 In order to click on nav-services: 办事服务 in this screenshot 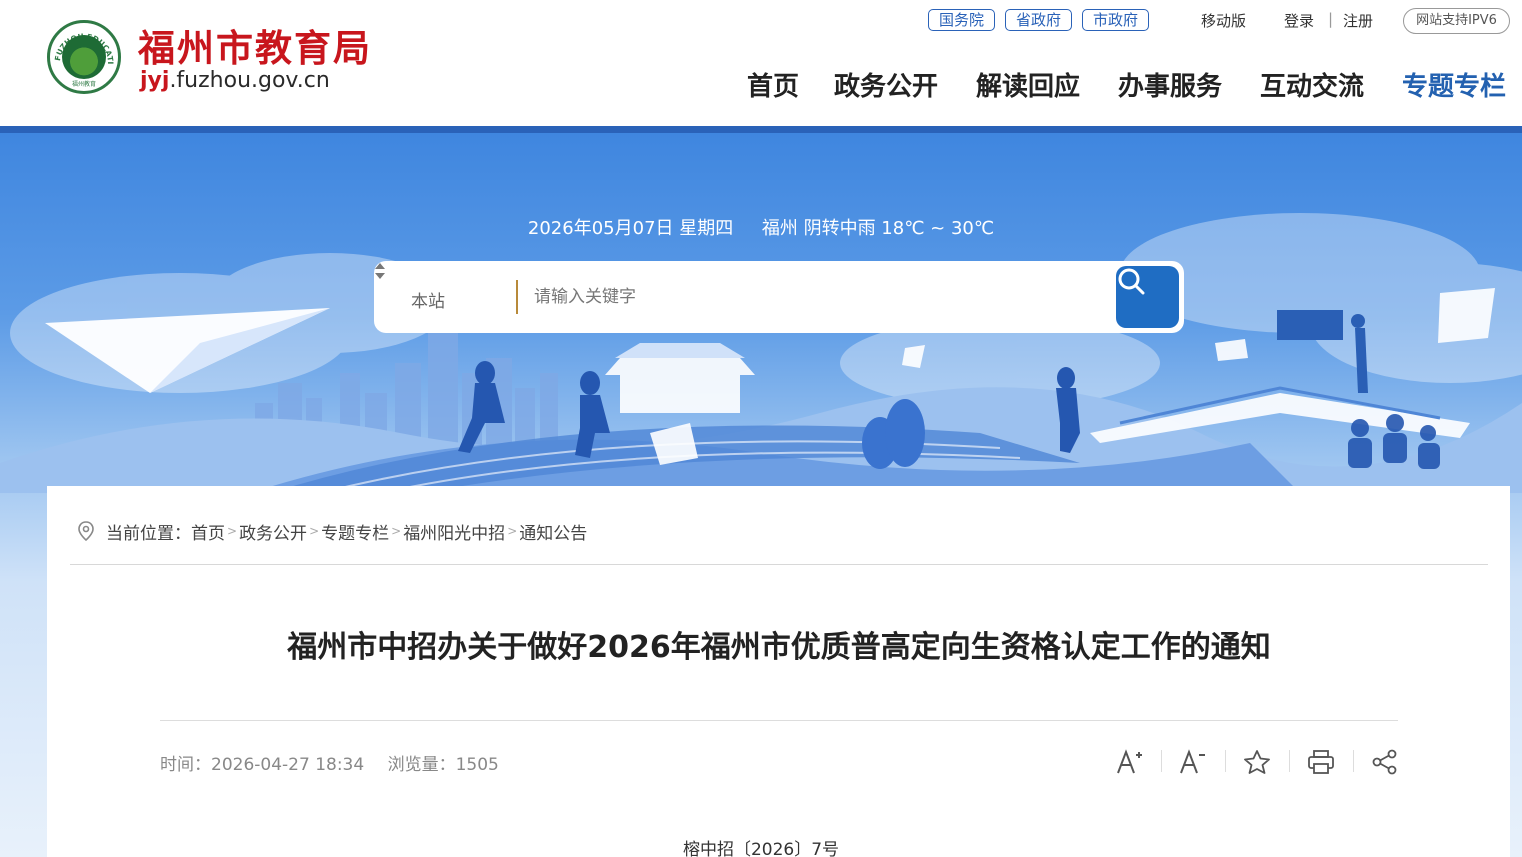, I will do `click(1170, 84)`.